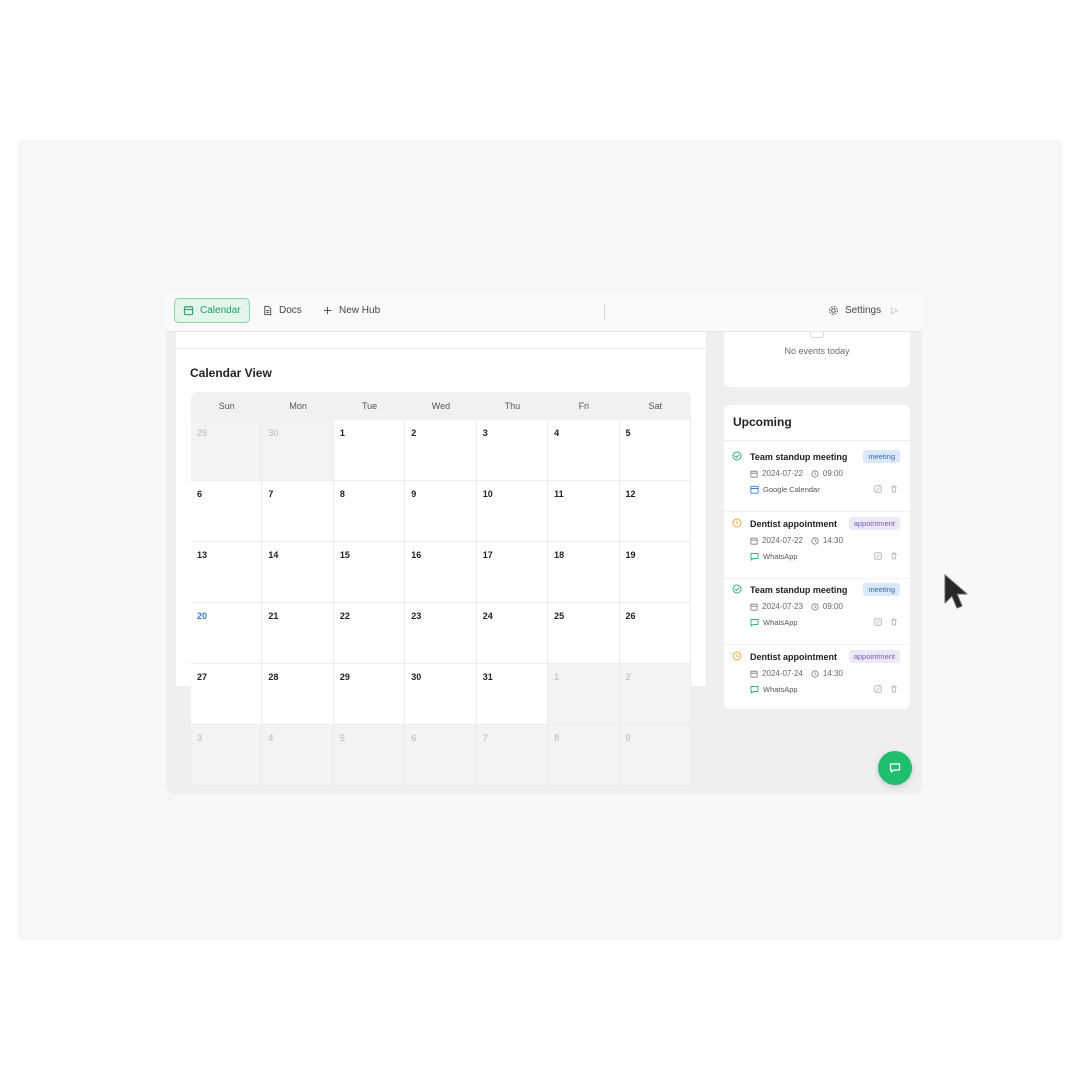 This screenshot has height=1080, width=1080. Describe the element at coordinates (441, 348) in the screenshot. I see `panel-divider` at that location.